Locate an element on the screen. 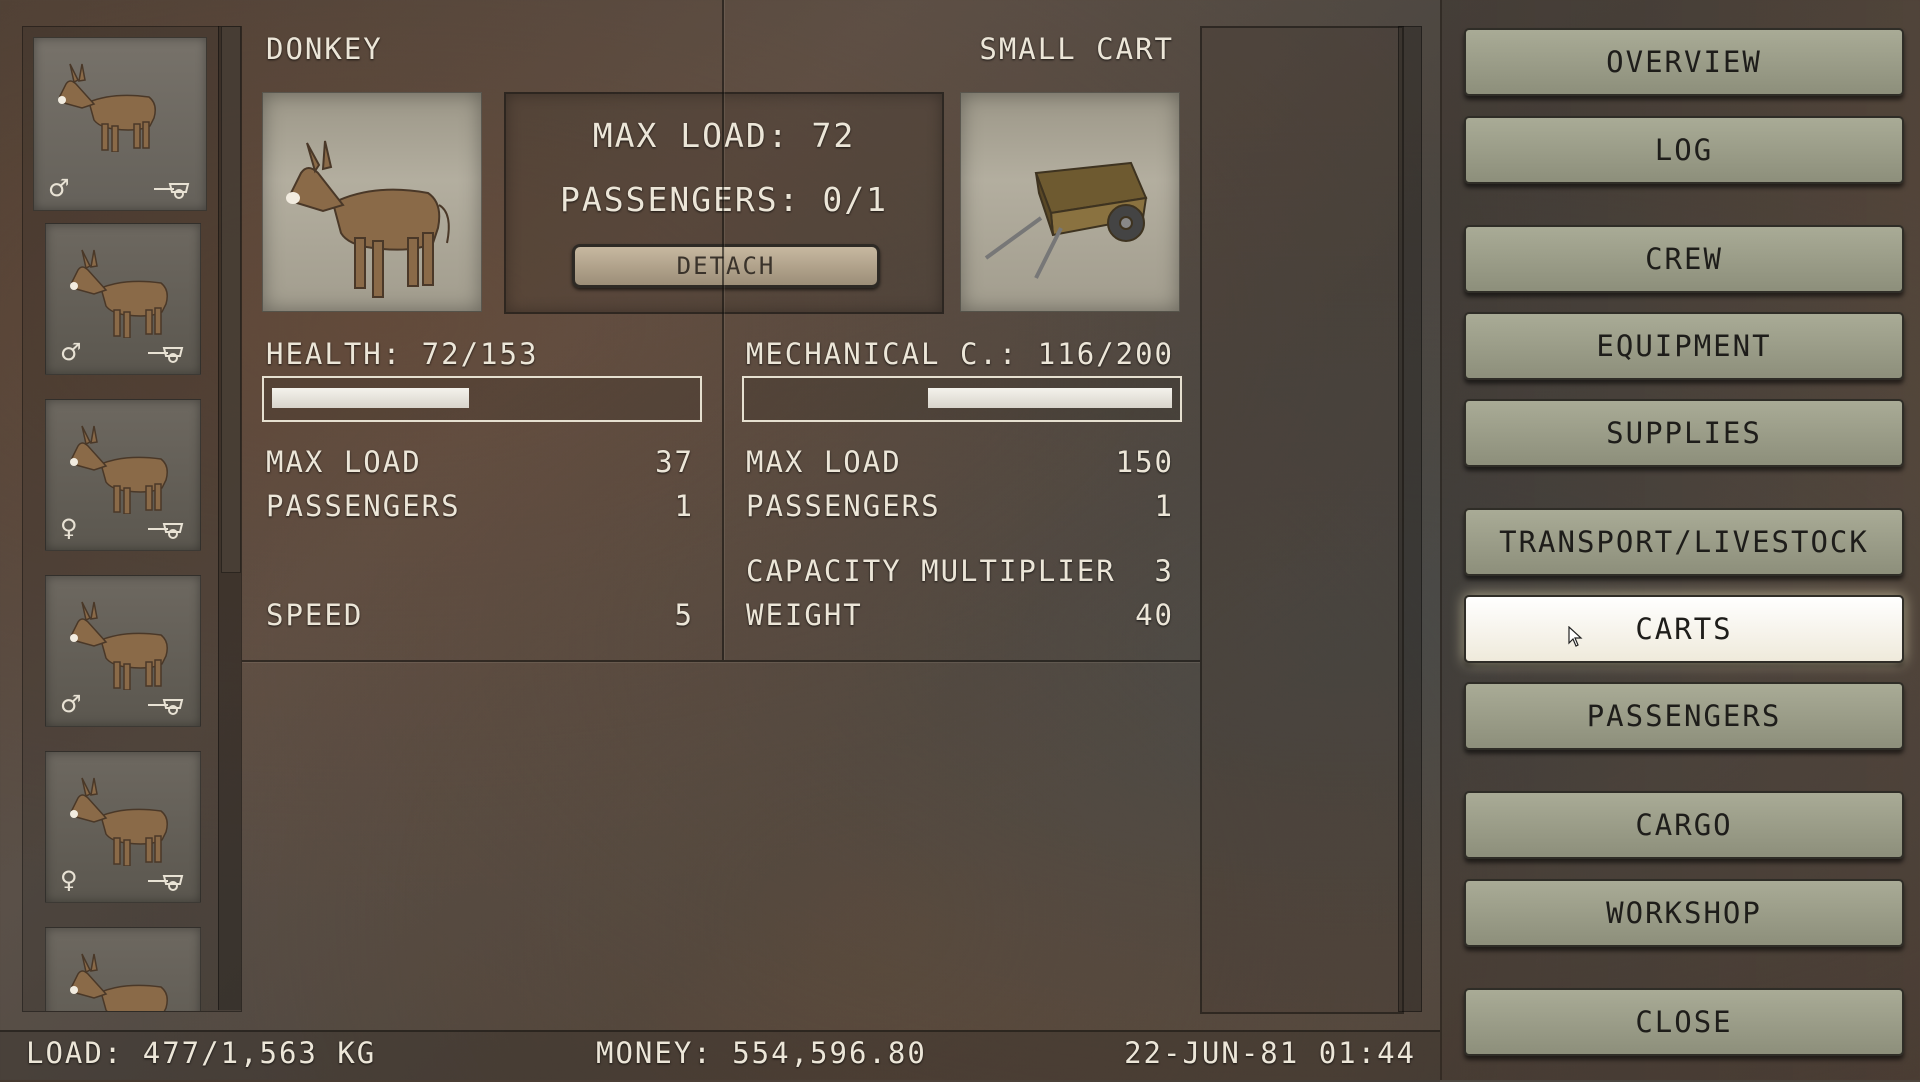 Image resolution: width=1920 pixels, height=1082 pixels. cart-list is located at coordinates (1302, 520).